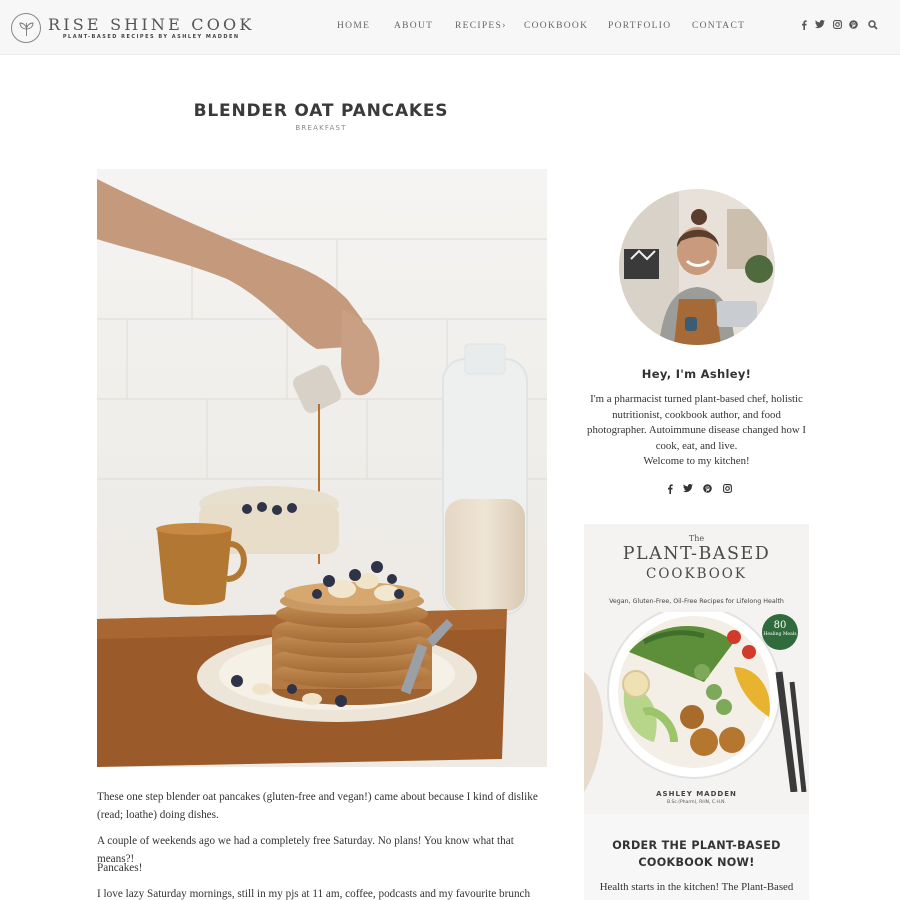  Describe the element at coordinates (696, 794) in the screenshot. I see `book-author: ASHLEY MADDEN` at that location.